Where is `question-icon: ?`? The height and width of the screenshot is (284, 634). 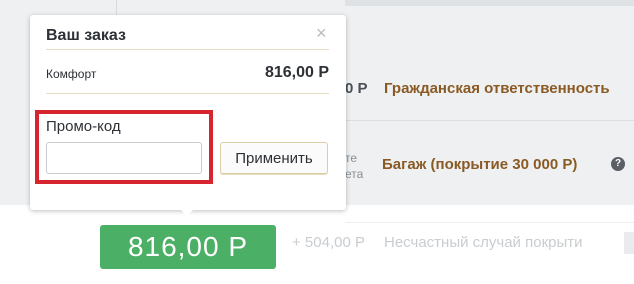 question-icon: ? is located at coordinates (618, 164).